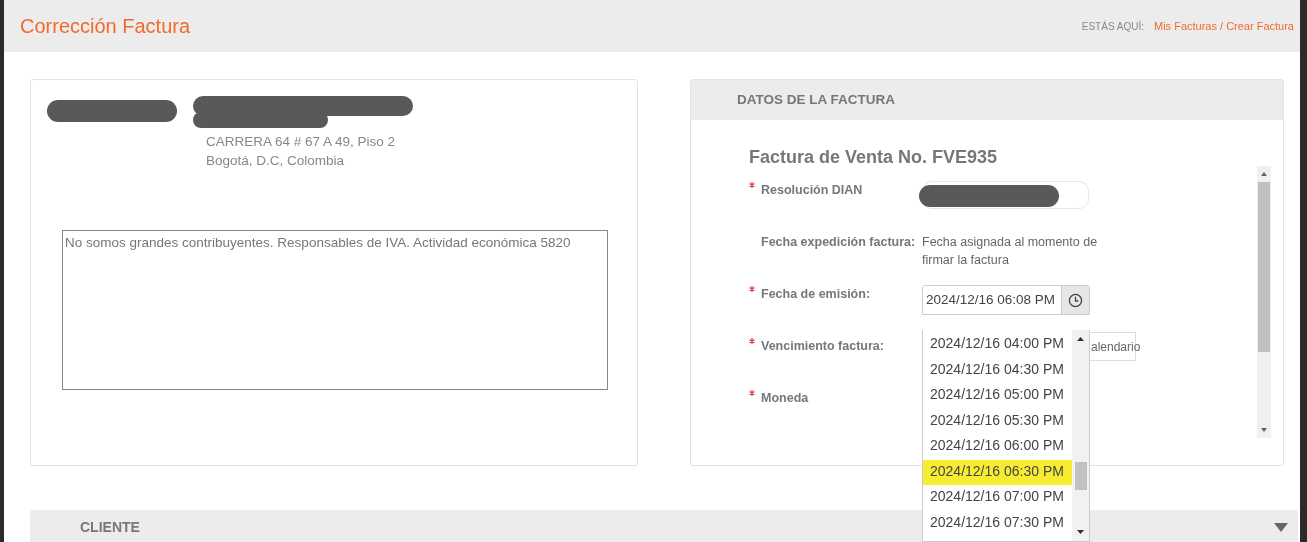 Image resolution: width=1307 pixels, height=542 pixels. I want to click on field-label: Resolución DIAN, so click(812, 190).